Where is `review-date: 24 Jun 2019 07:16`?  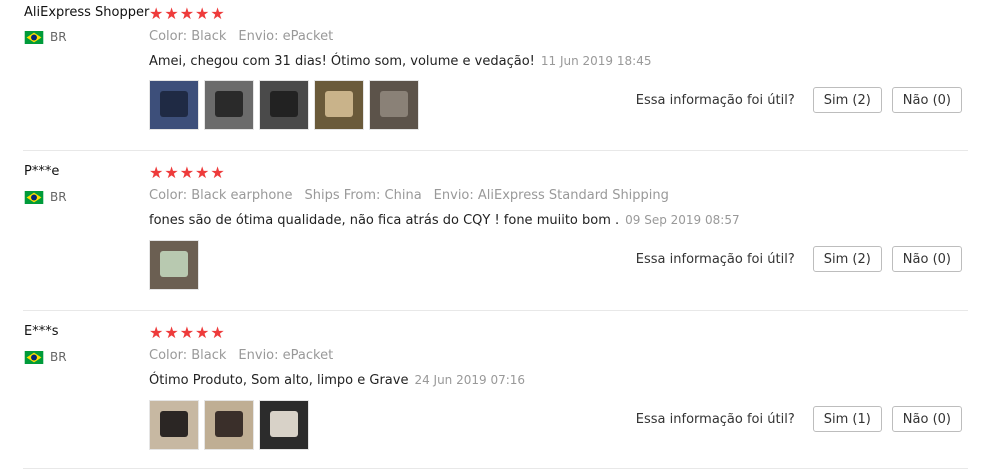
review-date: 24 Jun 2019 07:16 is located at coordinates (470, 380).